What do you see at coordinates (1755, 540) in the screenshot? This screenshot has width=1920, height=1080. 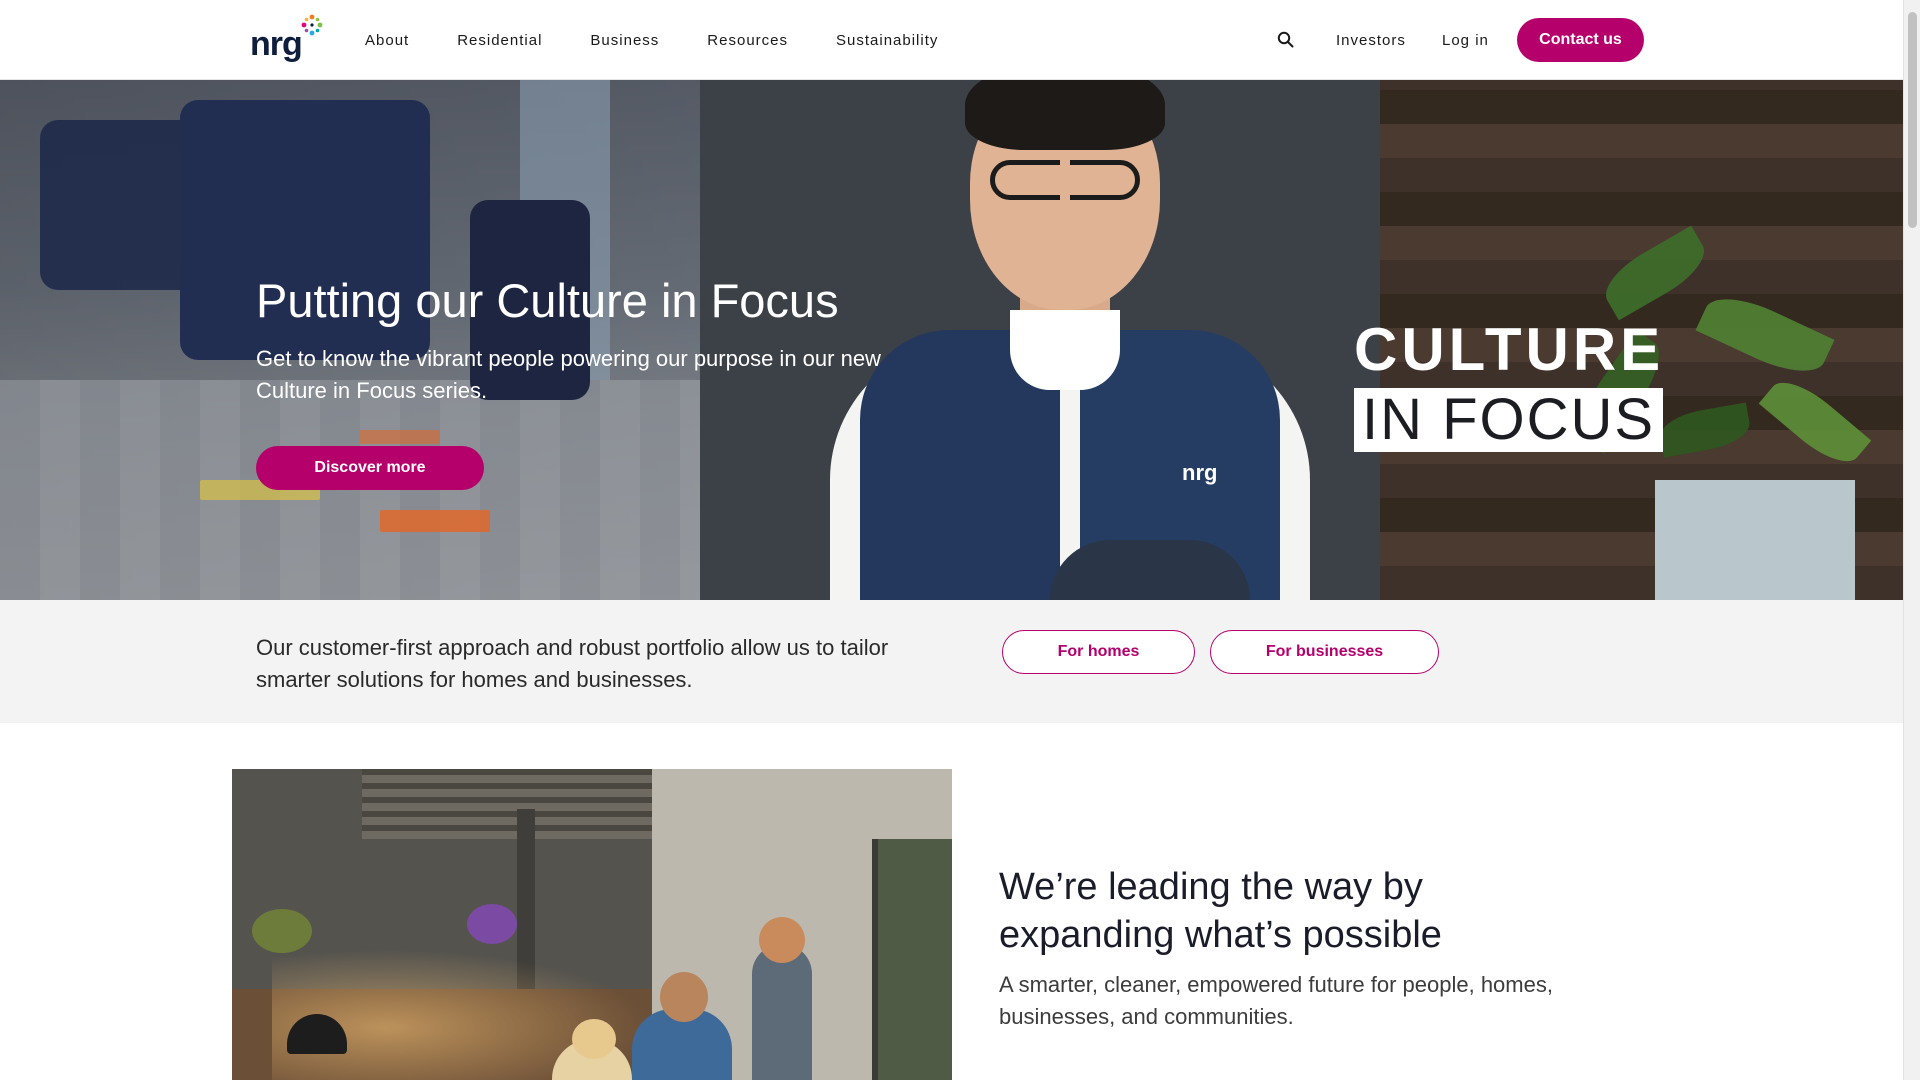 I see `hero-planter` at bounding box center [1755, 540].